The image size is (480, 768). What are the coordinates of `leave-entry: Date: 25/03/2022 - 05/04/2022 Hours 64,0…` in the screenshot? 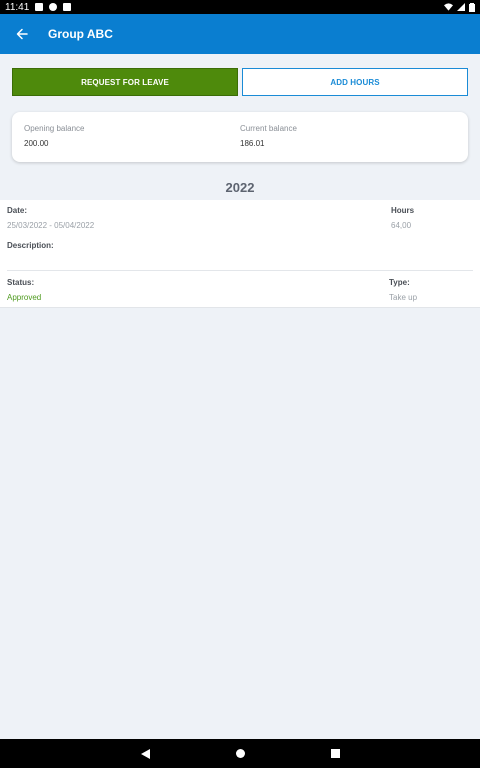 It's located at (240, 254).